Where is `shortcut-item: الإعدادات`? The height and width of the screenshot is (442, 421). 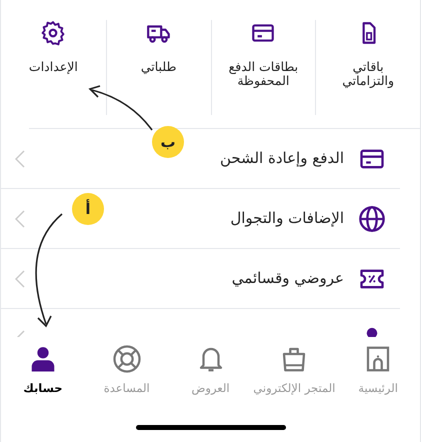 shortcut-item: الإعدادات is located at coordinates (53, 67).